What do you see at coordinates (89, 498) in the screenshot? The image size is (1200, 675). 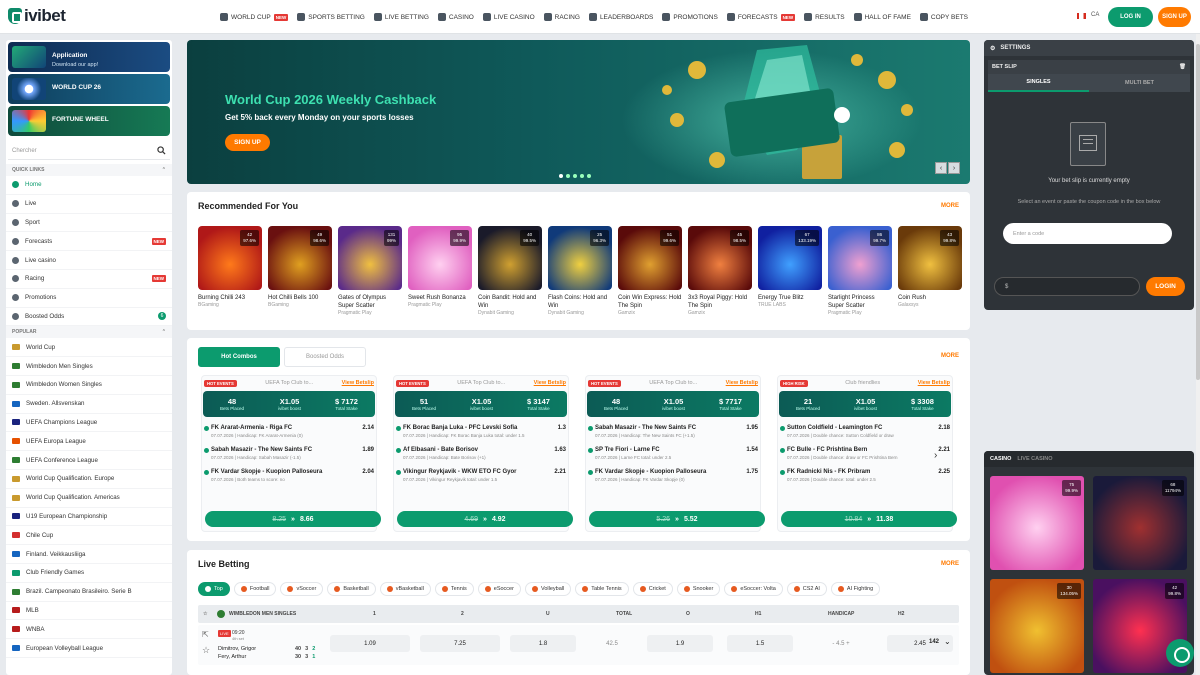 I see `sidebar-item-popular: World Cup Qualification. Americas` at bounding box center [89, 498].